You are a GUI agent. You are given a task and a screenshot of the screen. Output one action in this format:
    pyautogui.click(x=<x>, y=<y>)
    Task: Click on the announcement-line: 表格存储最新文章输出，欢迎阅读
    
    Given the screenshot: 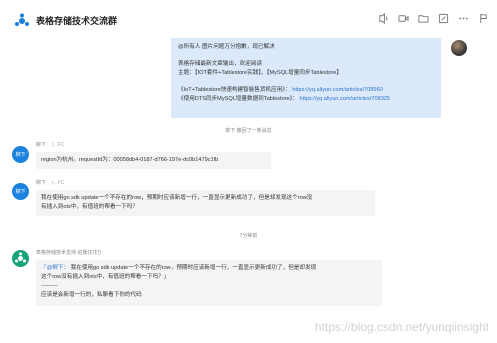 What is the action you would take?
    pyautogui.click(x=220, y=64)
    